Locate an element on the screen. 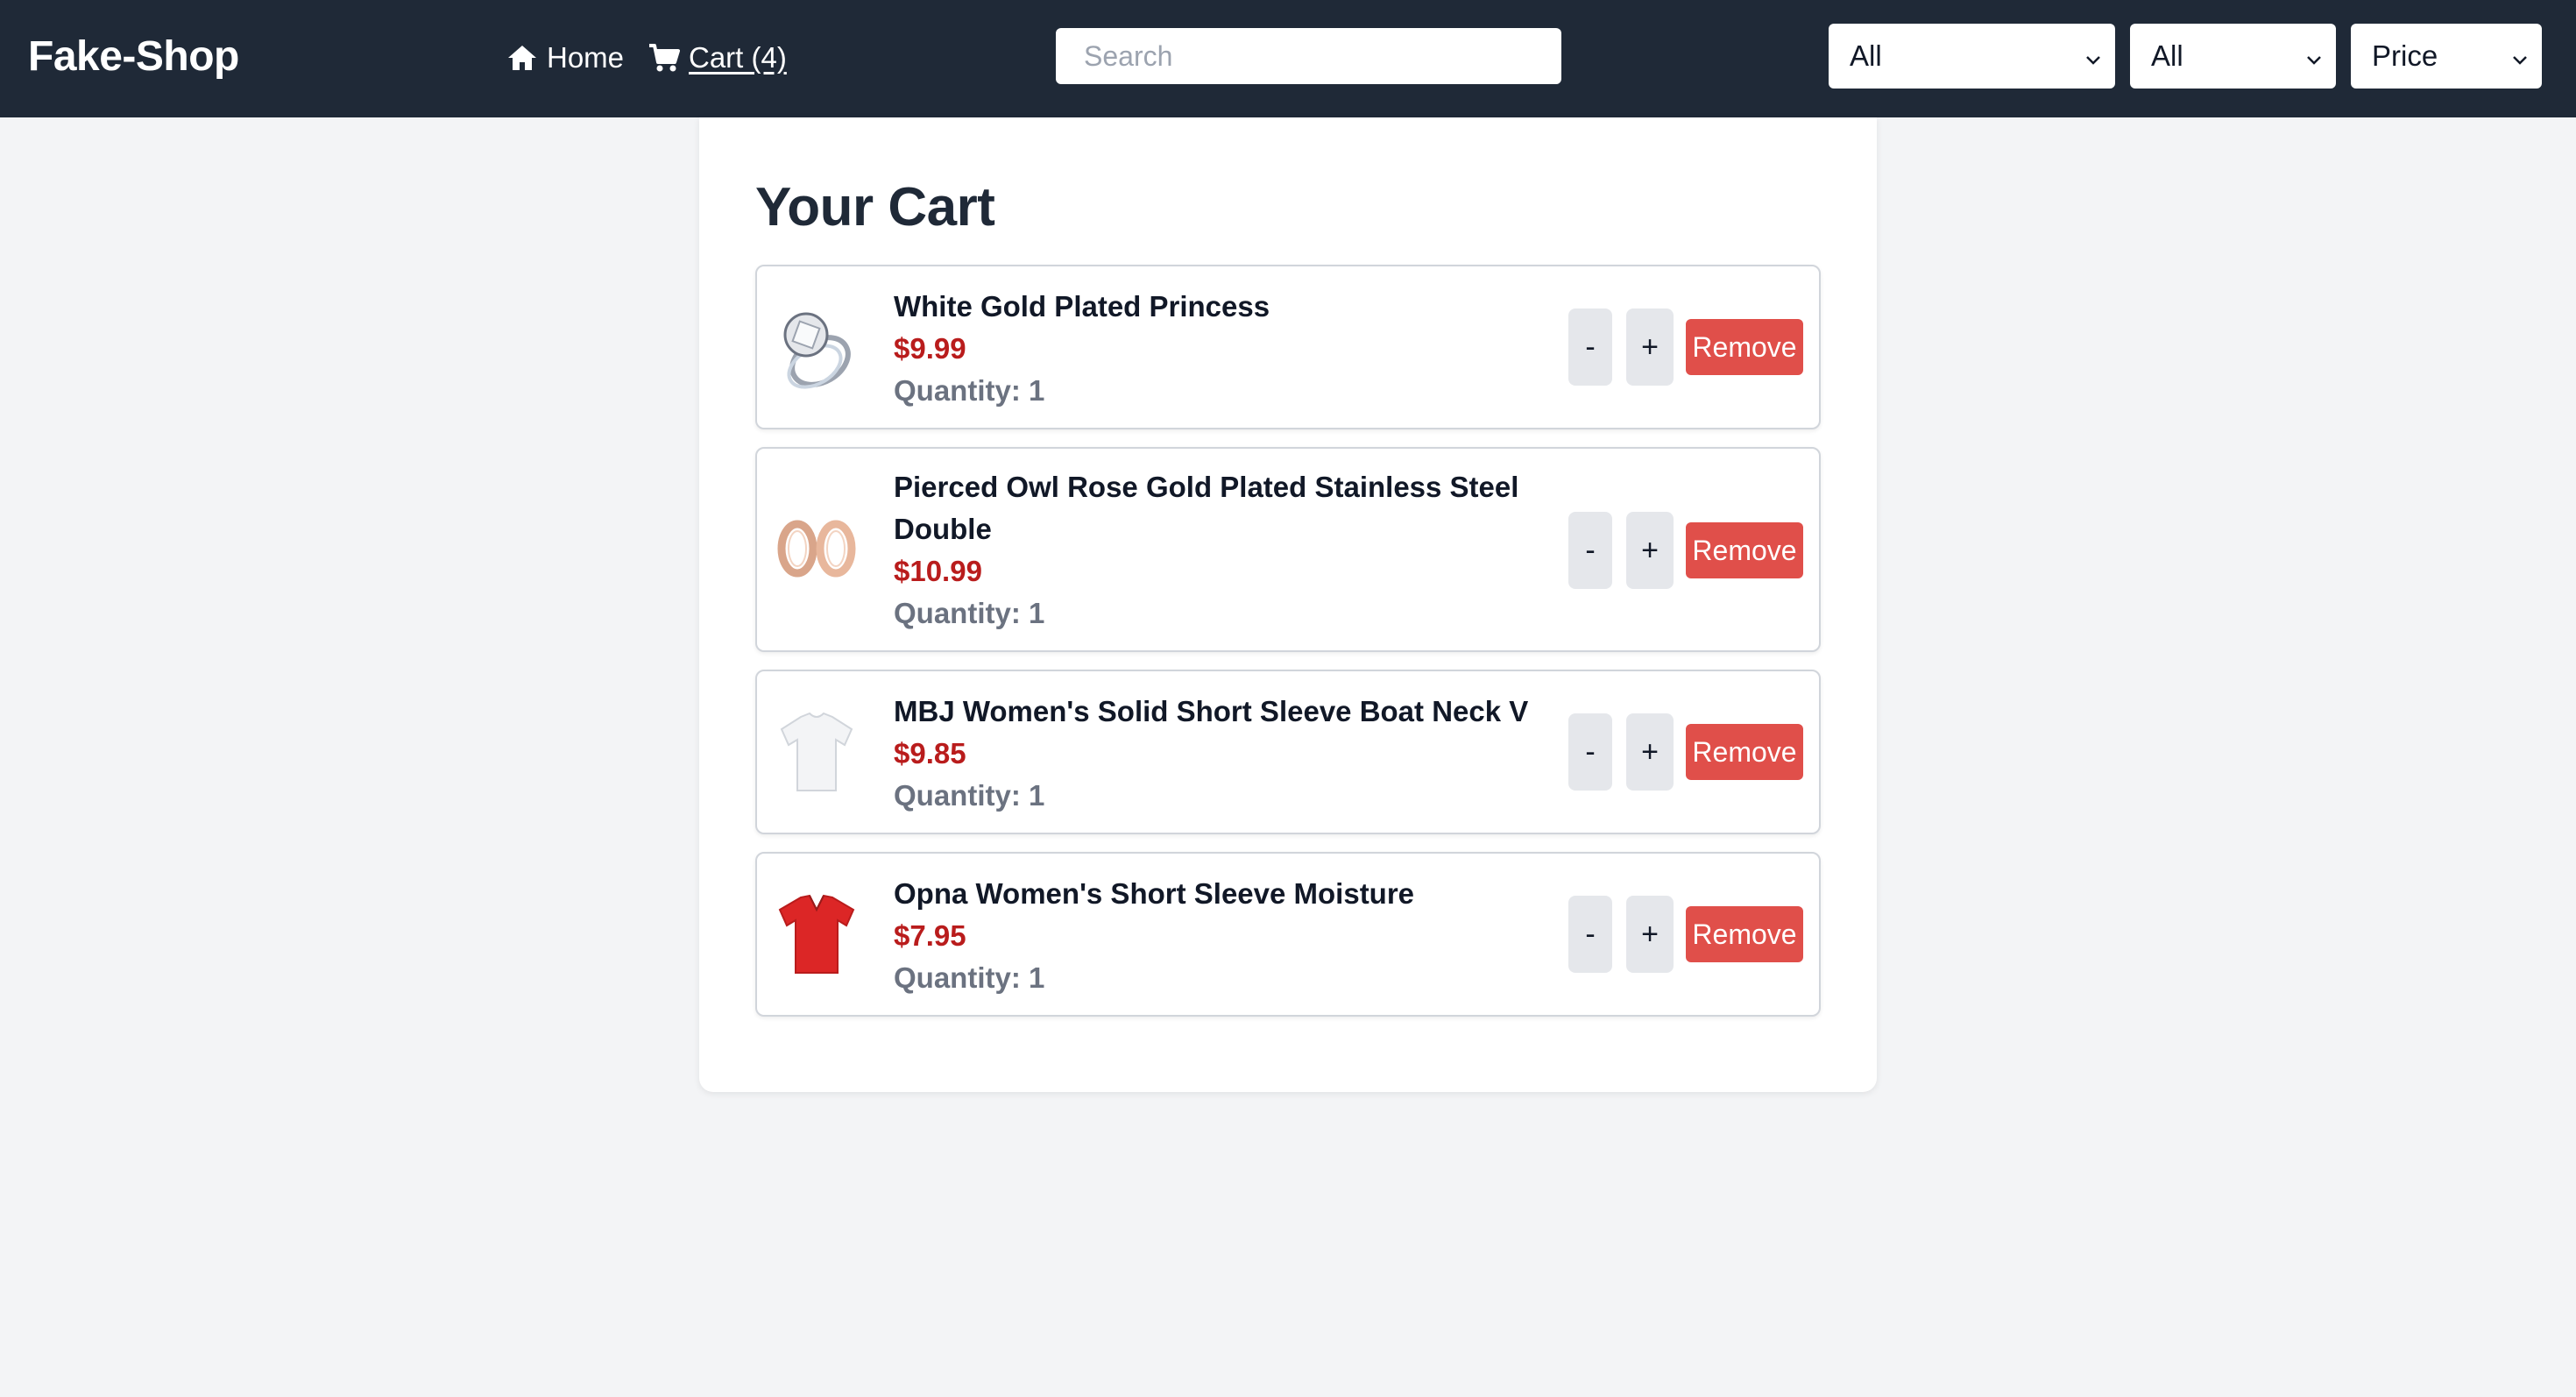 This screenshot has height=1397, width=2576. sort-select: Price is located at coordinates (2446, 57).